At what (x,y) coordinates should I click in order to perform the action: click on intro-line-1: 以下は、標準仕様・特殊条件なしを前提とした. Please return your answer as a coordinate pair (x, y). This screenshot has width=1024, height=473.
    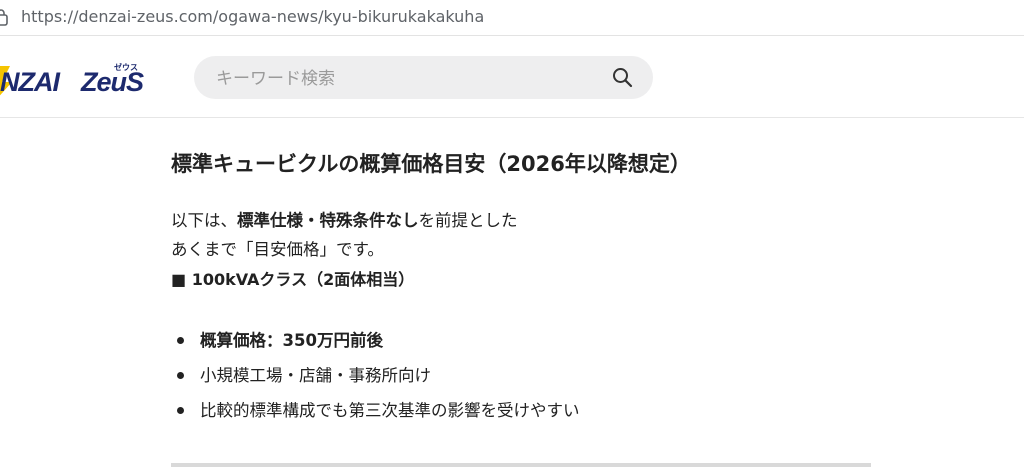
    Looking at the image, I should click on (344, 220).